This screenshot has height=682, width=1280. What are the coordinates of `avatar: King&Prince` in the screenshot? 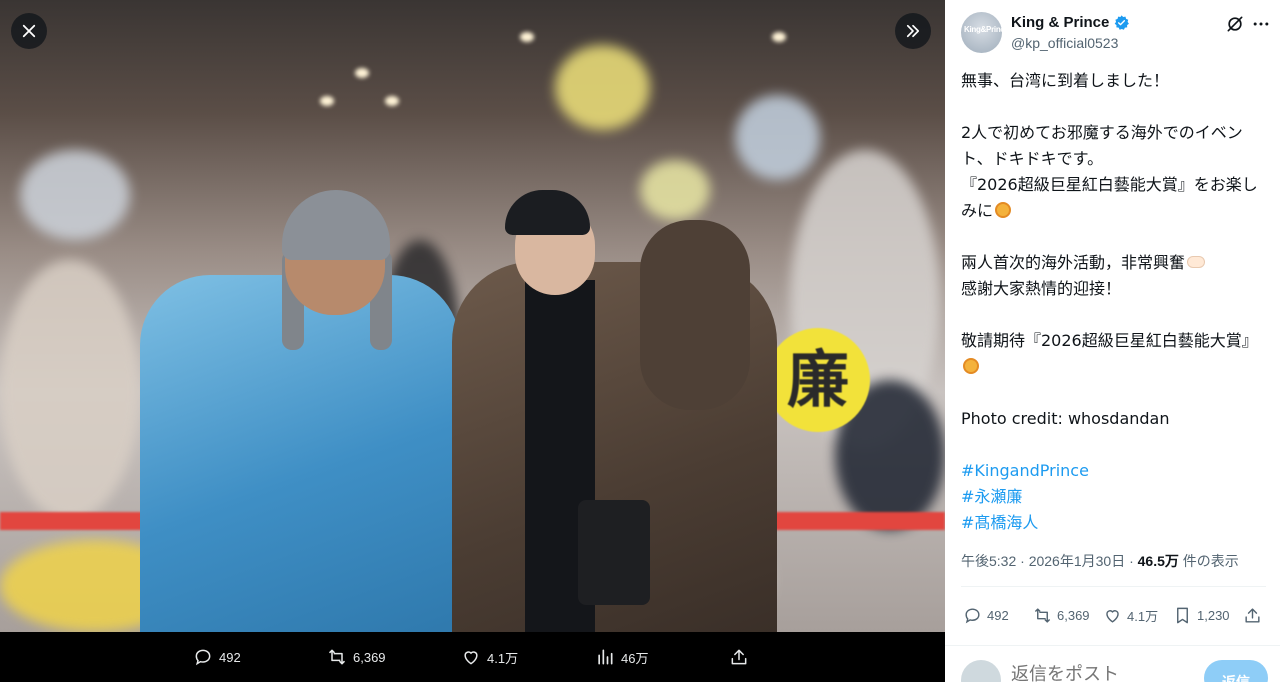 It's located at (981, 32).